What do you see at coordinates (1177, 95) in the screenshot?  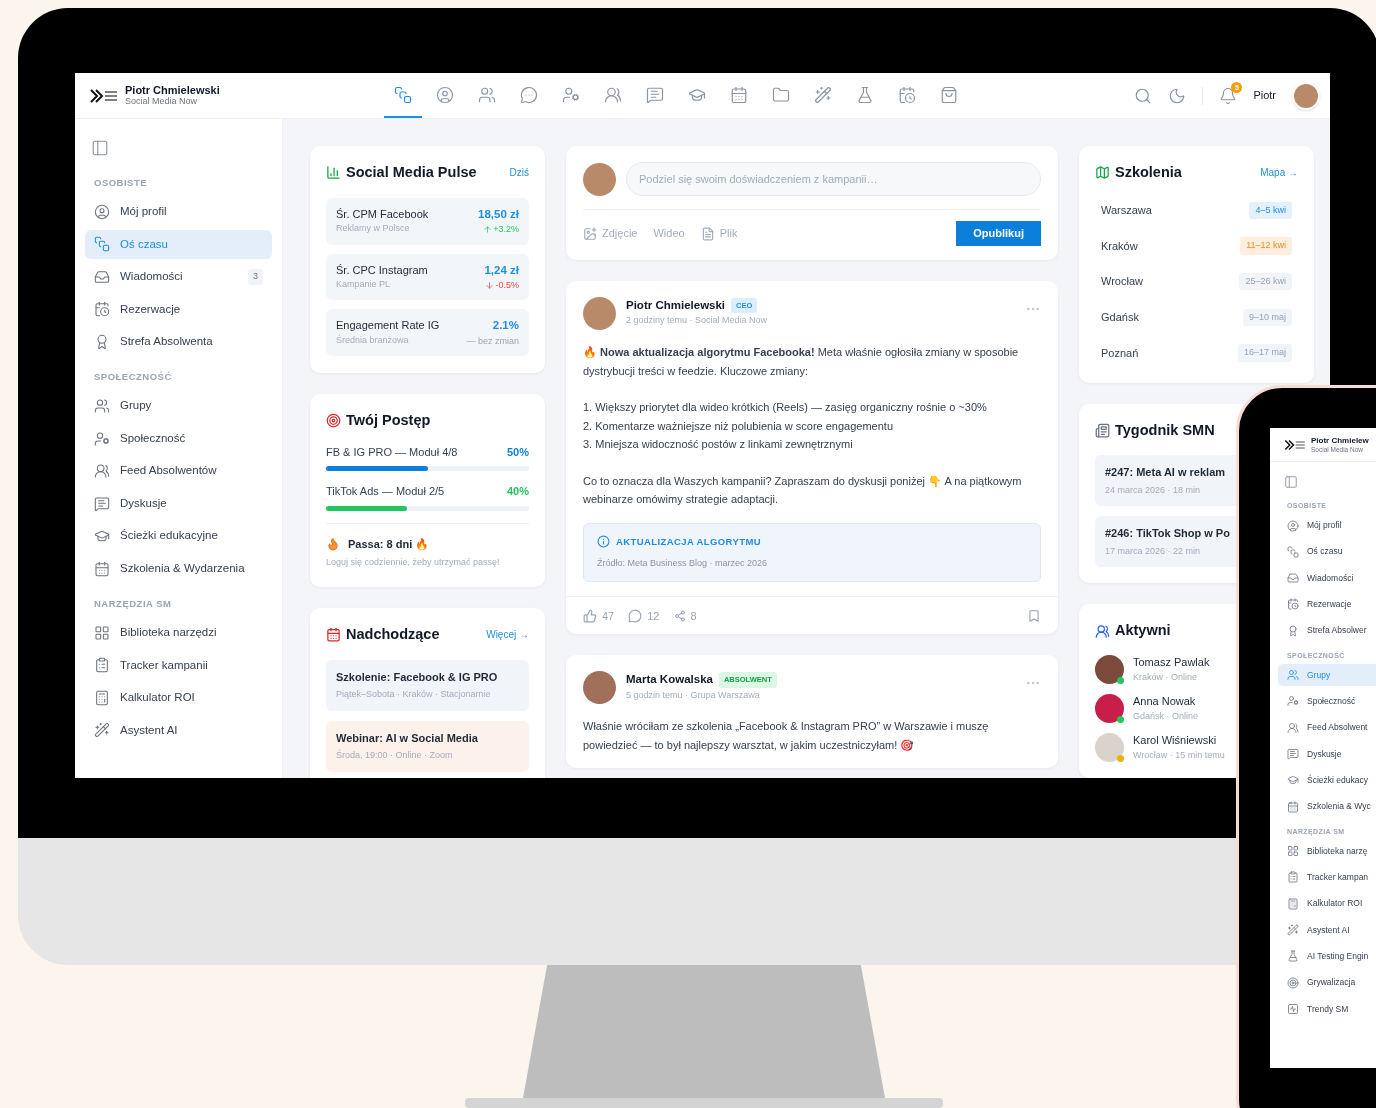 I see `moon-icon` at bounding box center [1177, 95].